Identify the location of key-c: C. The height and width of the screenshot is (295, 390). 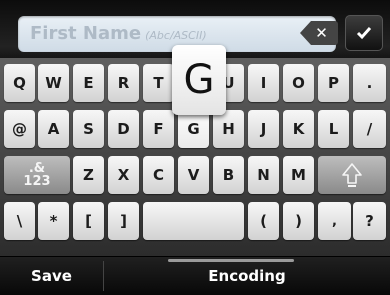
(158, 175).